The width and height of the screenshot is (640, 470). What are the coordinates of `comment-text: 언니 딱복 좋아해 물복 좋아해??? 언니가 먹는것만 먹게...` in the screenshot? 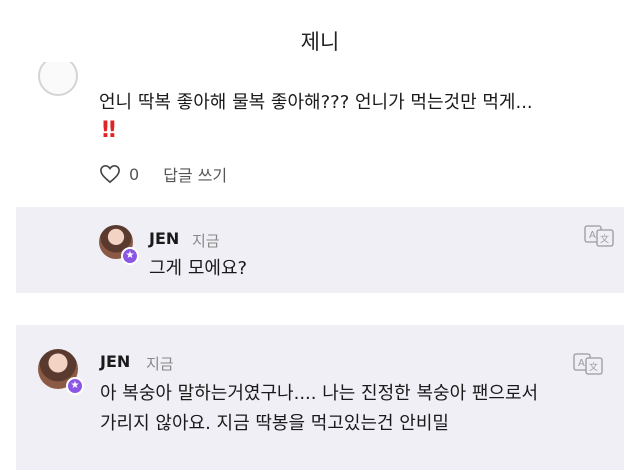 It's located at (316, 102).